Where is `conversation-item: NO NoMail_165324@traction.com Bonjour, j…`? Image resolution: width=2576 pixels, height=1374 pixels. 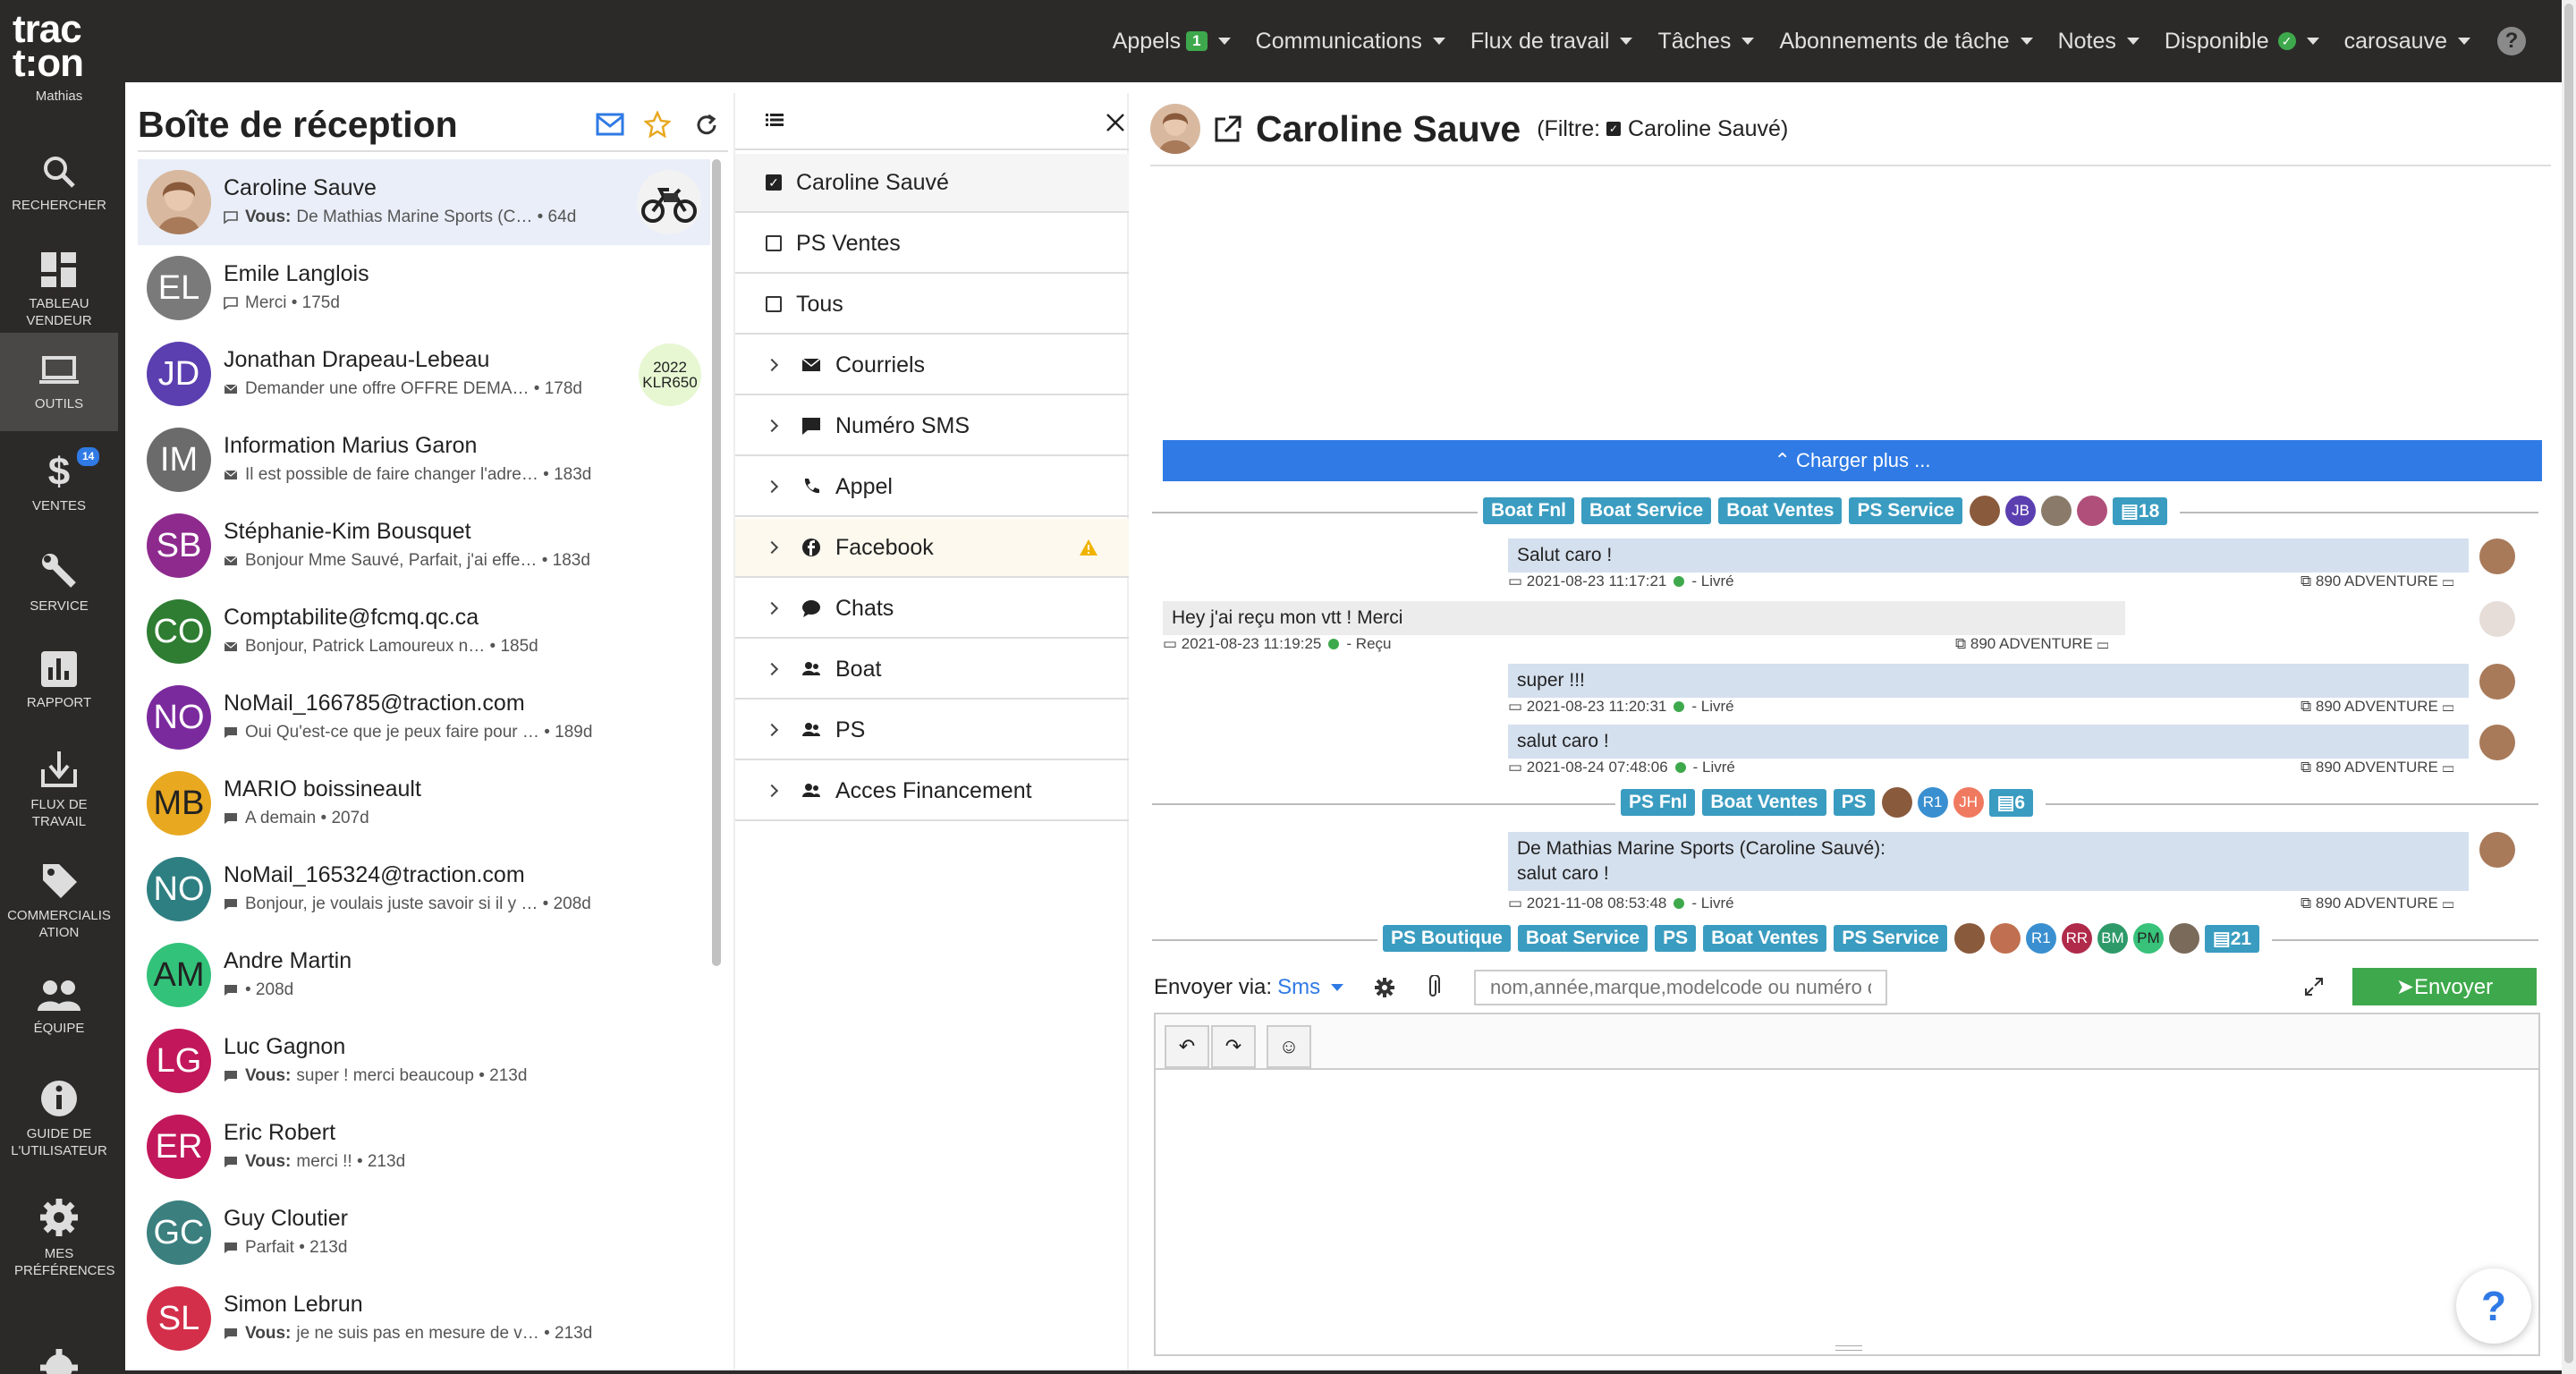 conversation-item: NO NoMail_165324@traction.com Bonjour, j… is located at coordinates (424, 889).